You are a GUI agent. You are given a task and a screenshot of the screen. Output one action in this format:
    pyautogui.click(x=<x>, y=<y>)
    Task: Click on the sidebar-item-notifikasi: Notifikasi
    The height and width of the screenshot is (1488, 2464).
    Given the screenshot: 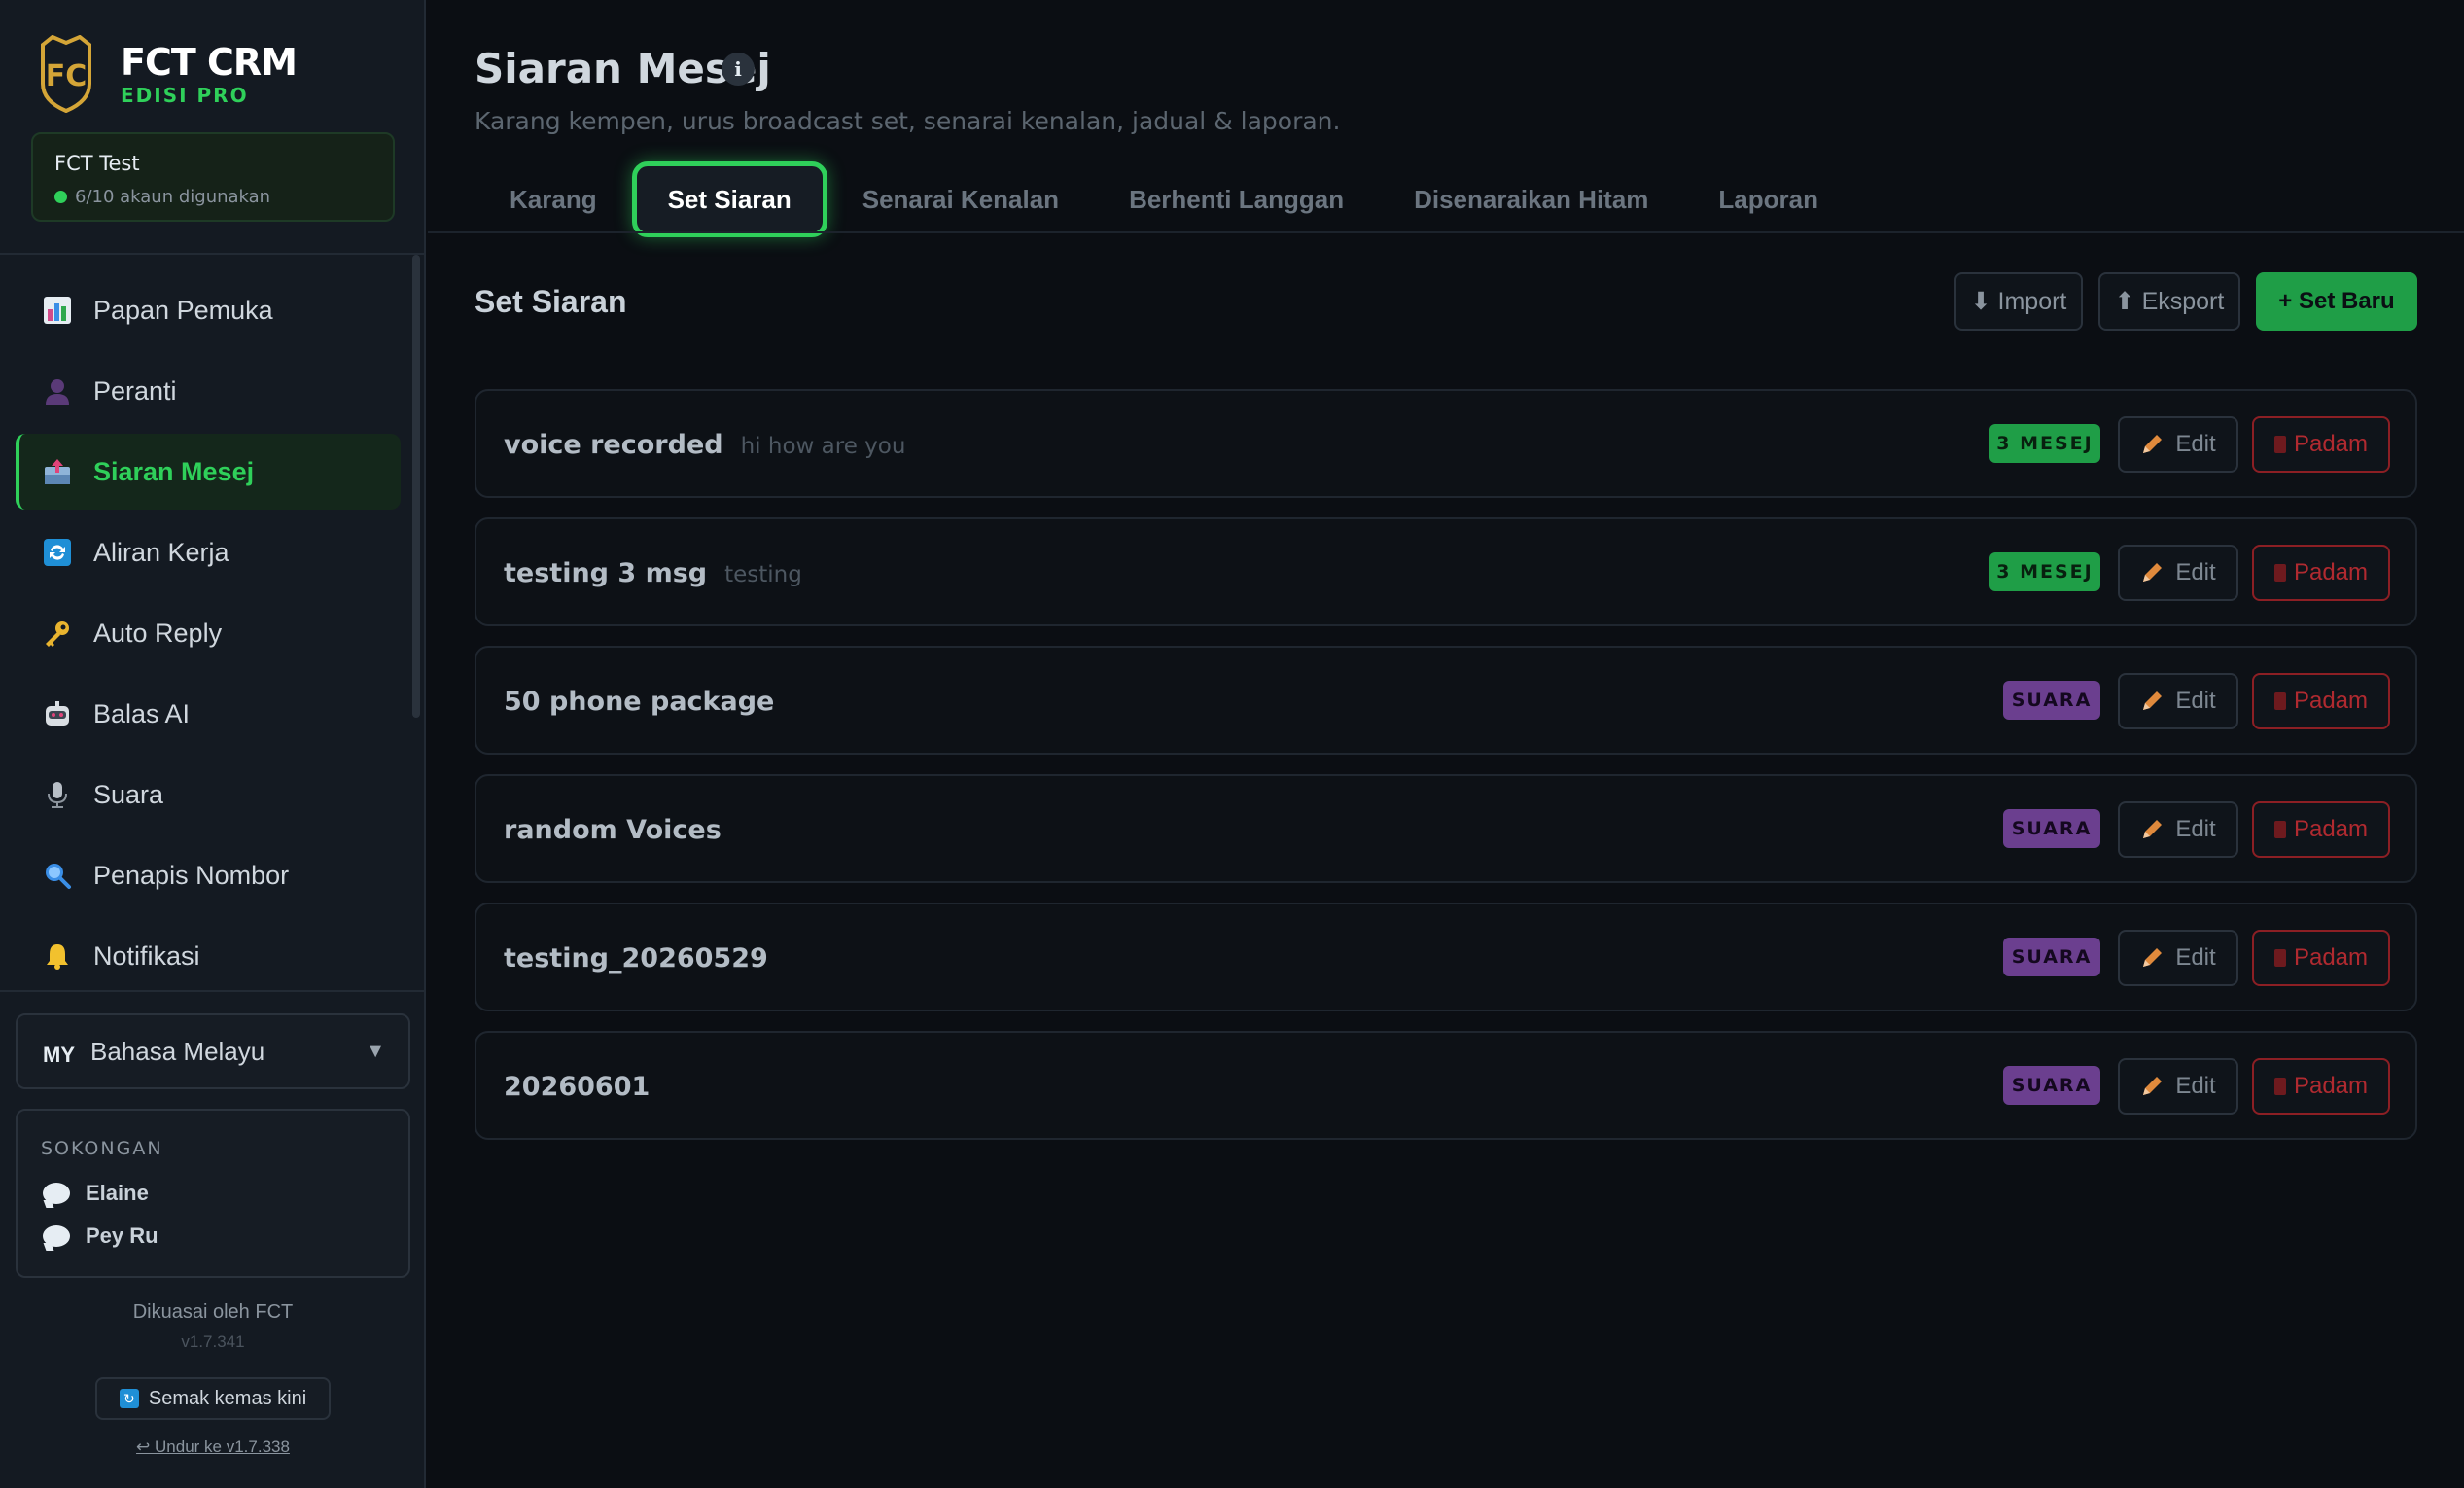 What is the action you would take?
    pyautogui.click(x=208, y=956)
    